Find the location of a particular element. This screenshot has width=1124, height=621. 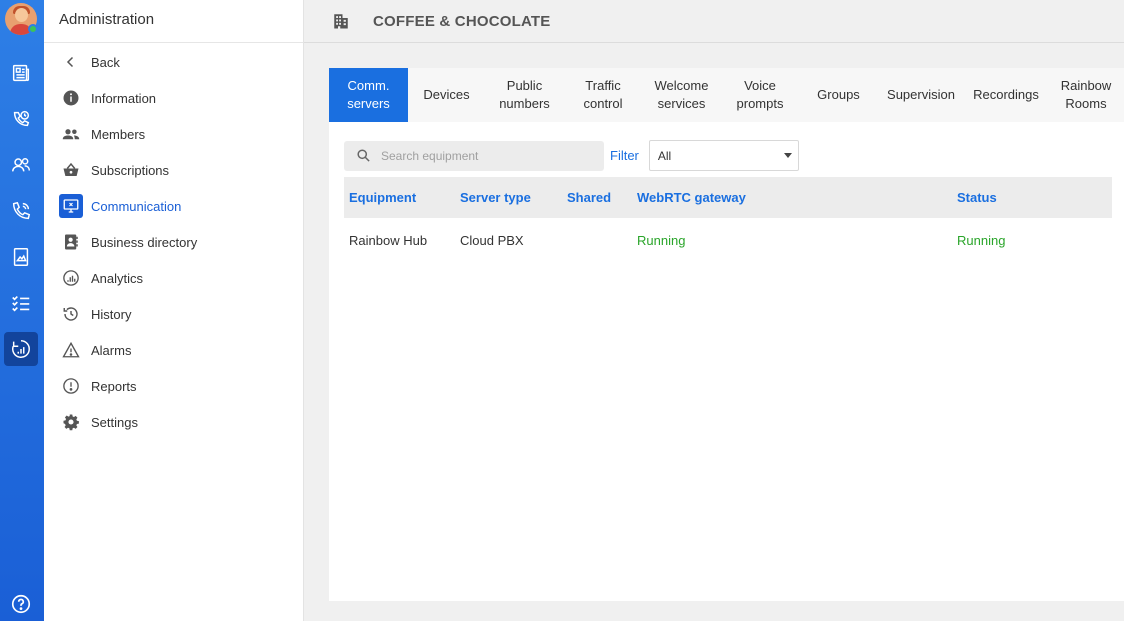

tab-welcome-services: Welcome services is located at coordinates (681, 95).